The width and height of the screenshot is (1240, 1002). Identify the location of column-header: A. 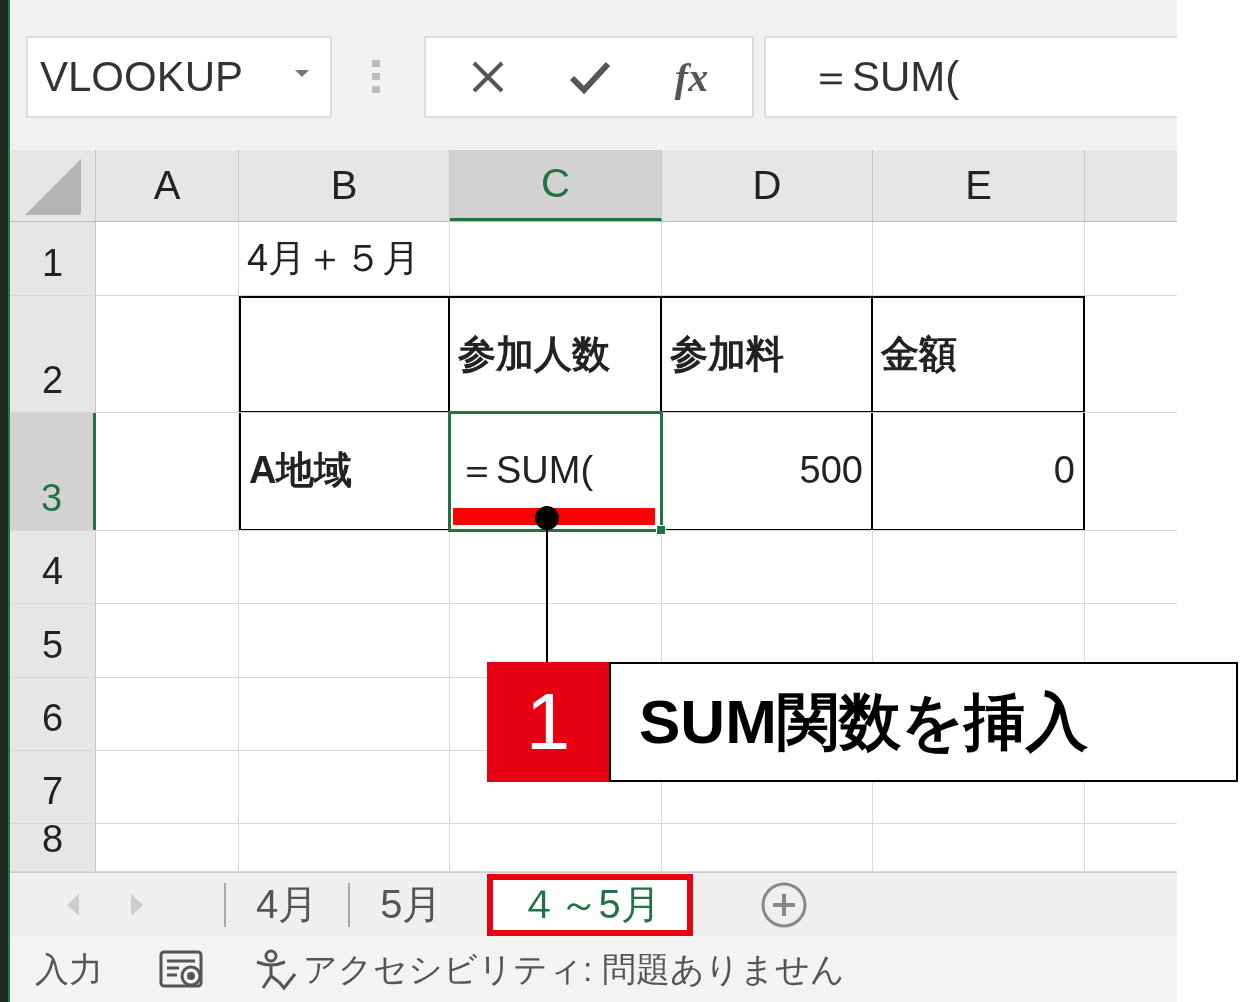
(167, 185).